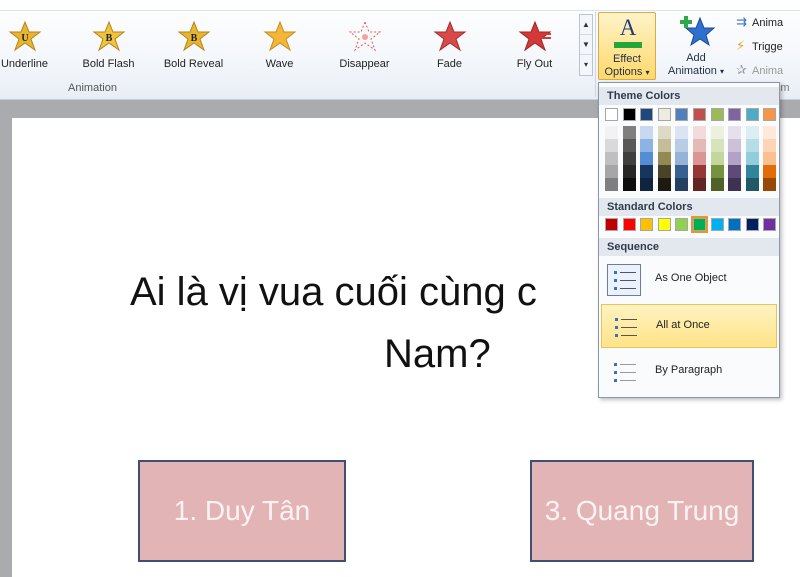  I want to click on animation-underline: U Underline, so click(33, 45).